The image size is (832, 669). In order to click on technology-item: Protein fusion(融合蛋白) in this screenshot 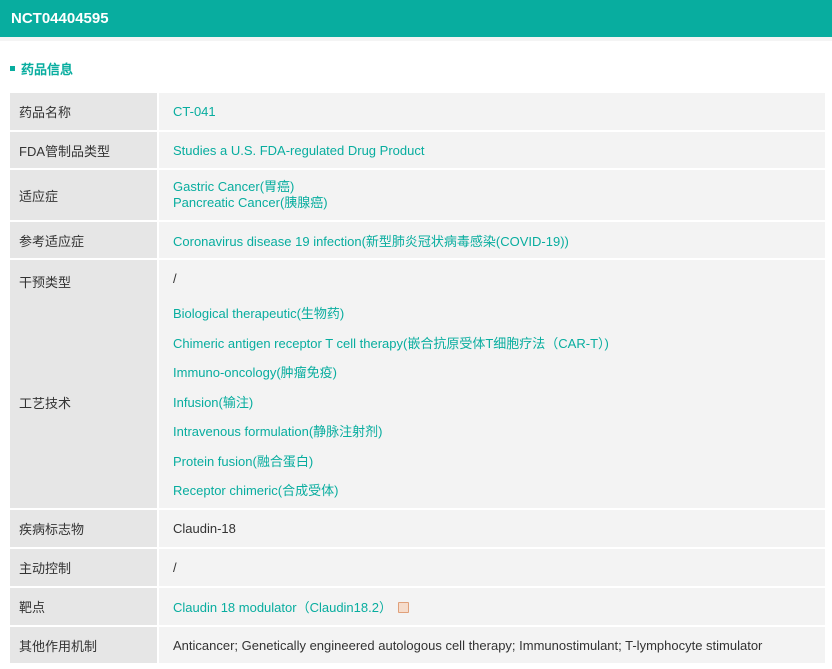, I will do `click(499, 462)`.